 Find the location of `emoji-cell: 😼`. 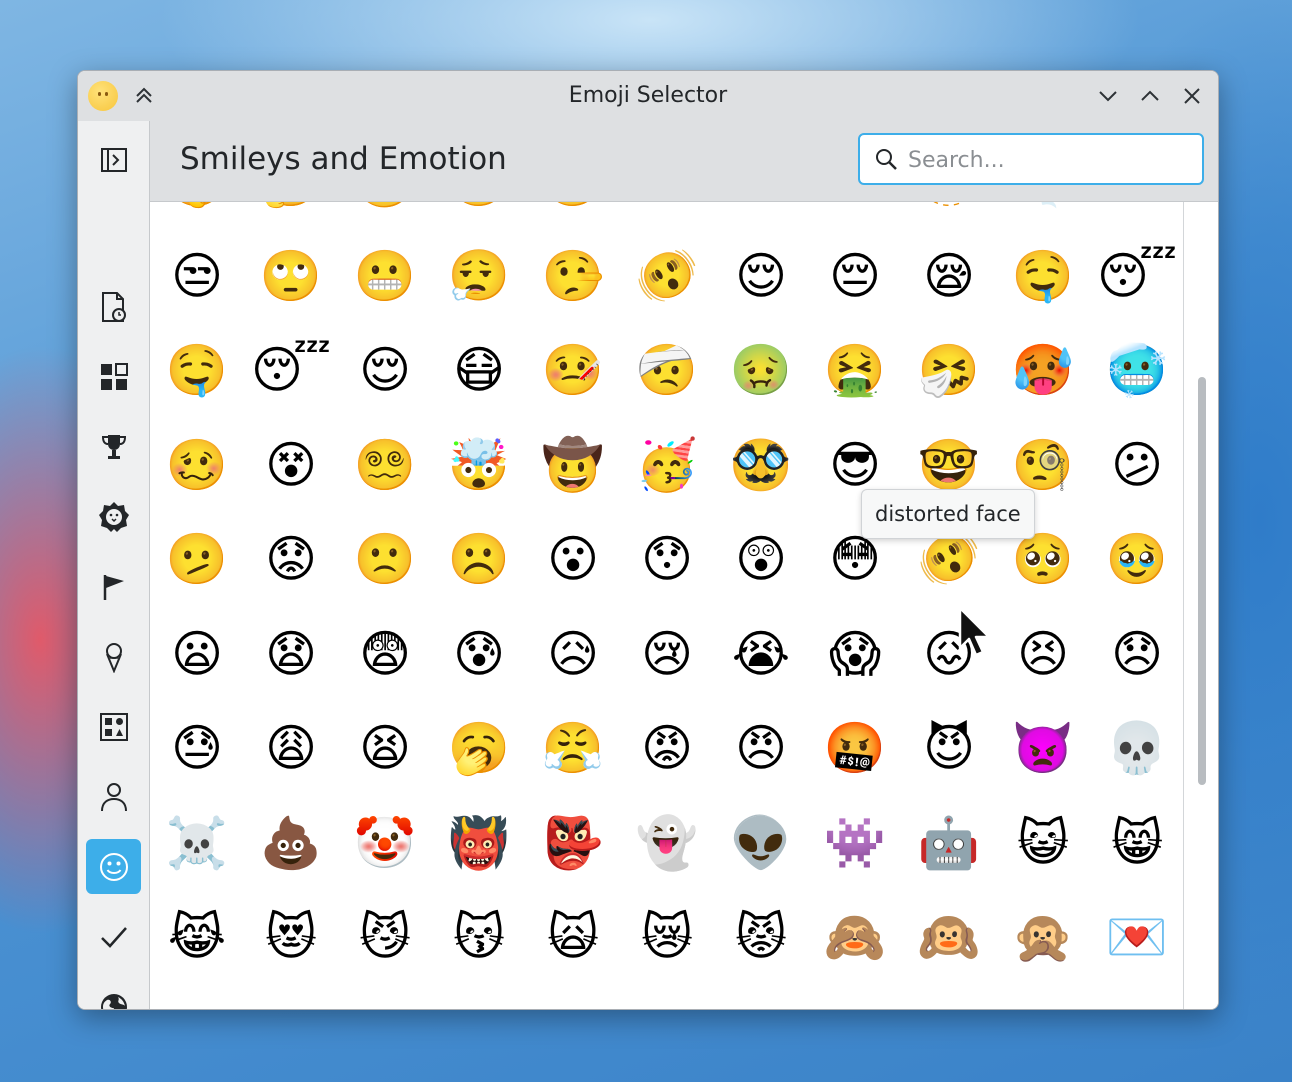

emoji-cell: 😼 is located at coordinates (385, 937).